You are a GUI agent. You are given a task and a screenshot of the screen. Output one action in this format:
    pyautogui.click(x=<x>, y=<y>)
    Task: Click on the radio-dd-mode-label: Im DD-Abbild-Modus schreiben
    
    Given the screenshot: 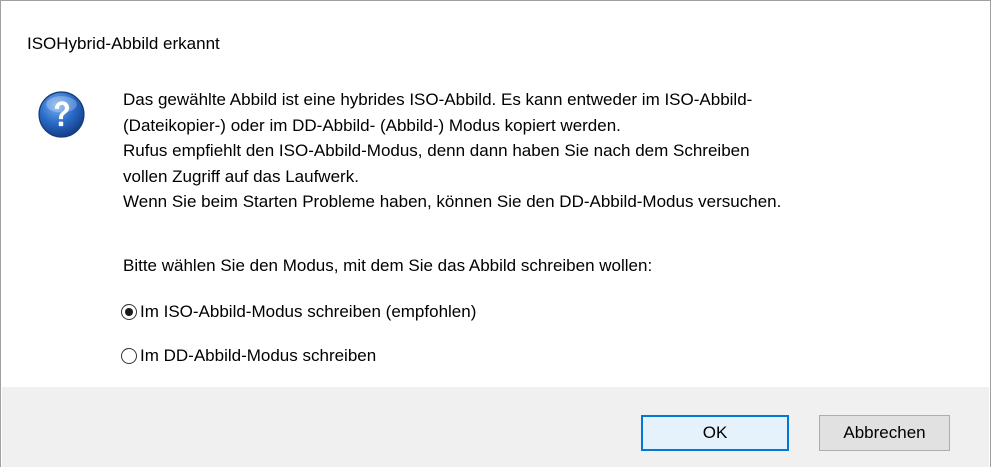 What is the action you would take?
    pyautogui.click(x=258, y=356)
    